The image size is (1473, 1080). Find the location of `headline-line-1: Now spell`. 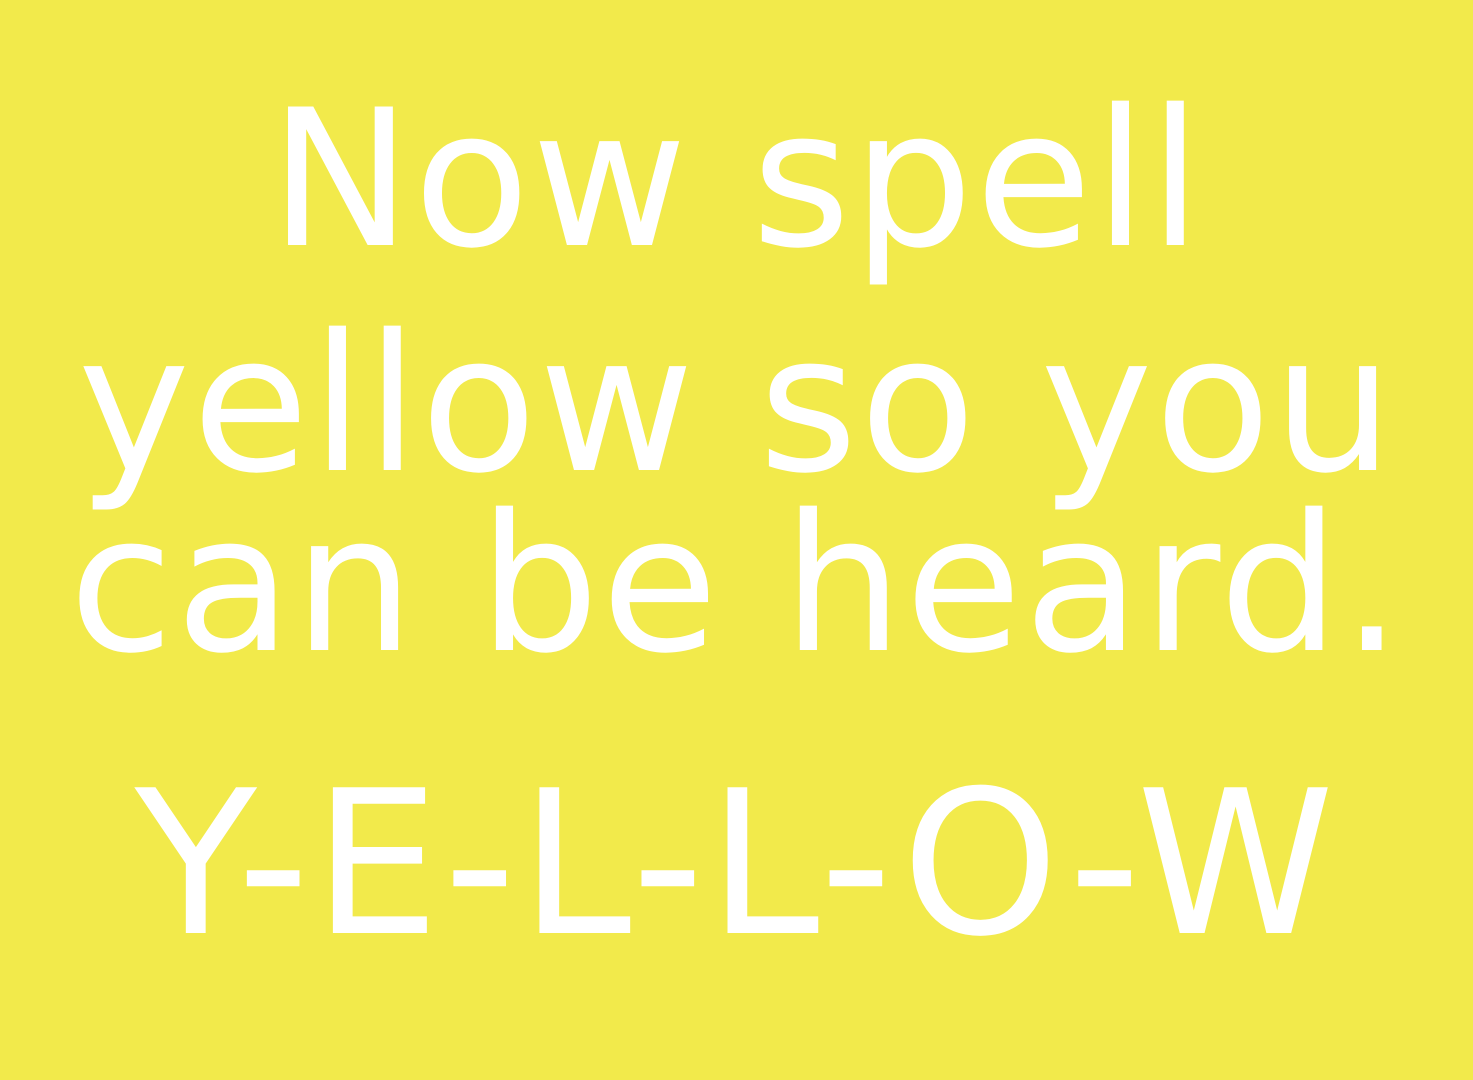

headline-line-1: Now spell is located at coordinates (736, 179).